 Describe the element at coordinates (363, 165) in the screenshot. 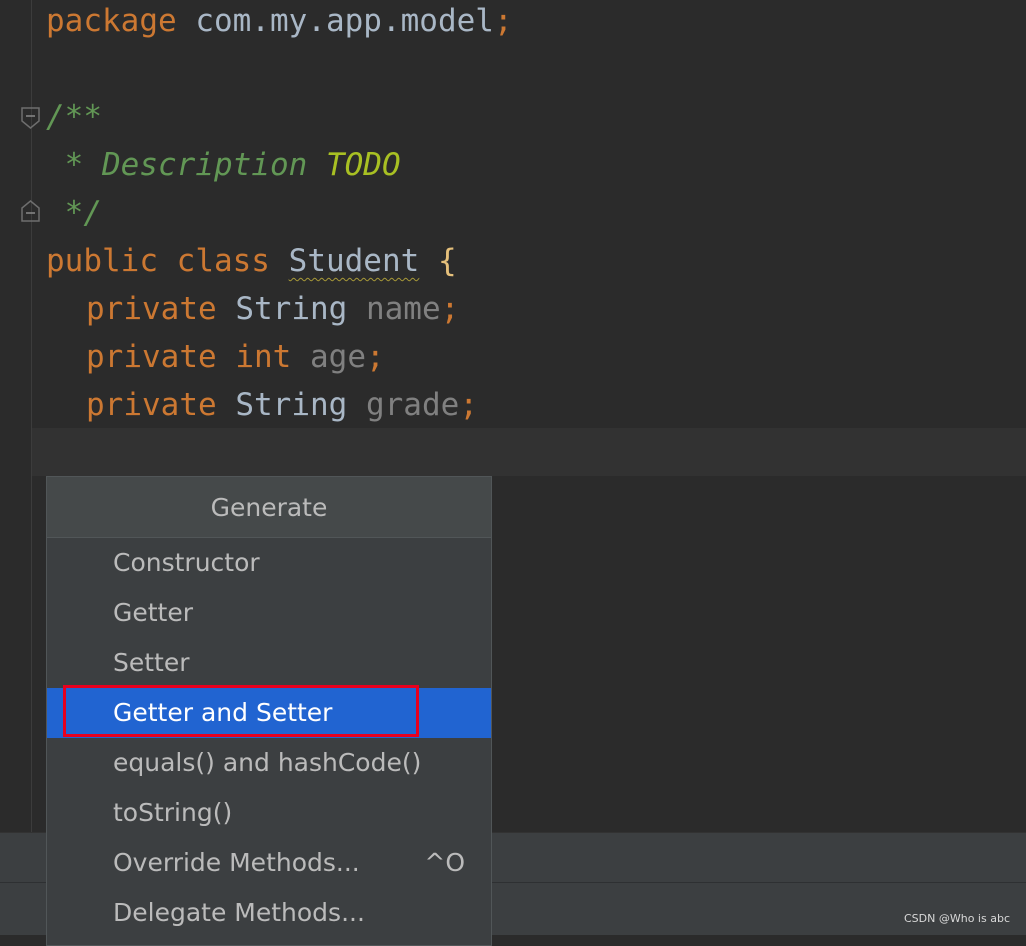

I see `todo-tag: TODO` at that location.